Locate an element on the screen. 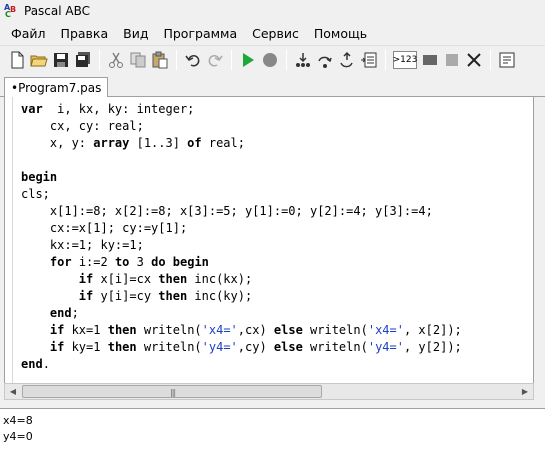 The image size is (545, 465). counter-icon: >123 is located at coordinates (405, 59).